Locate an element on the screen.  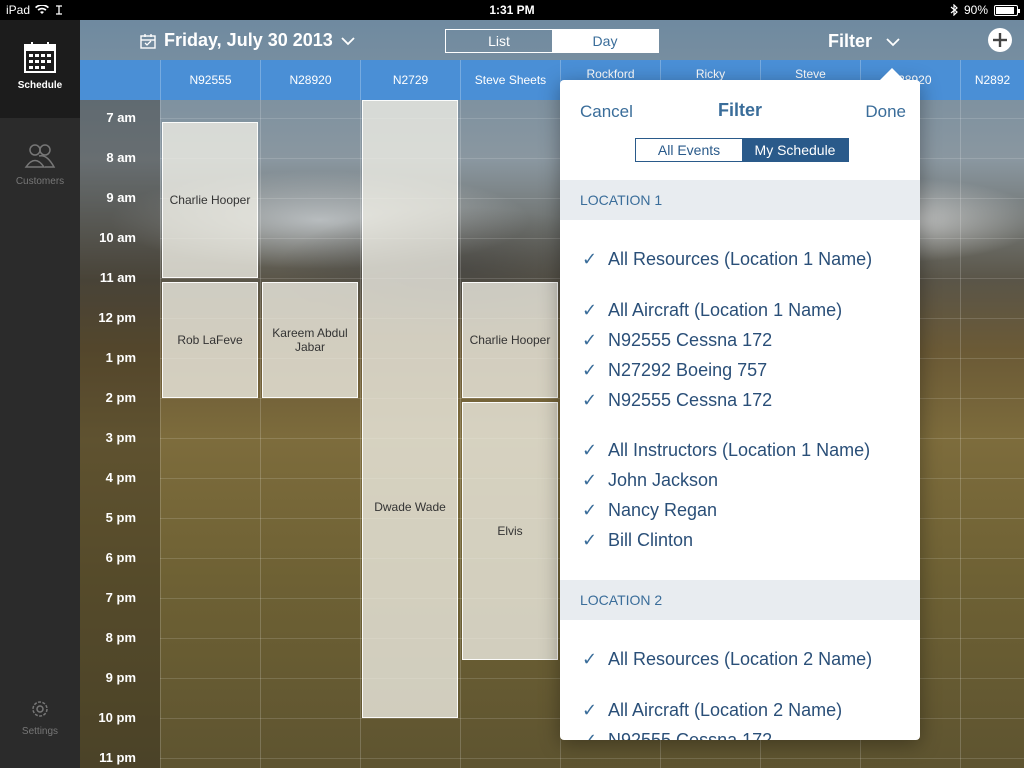
customers-icon is located at coordinates (40, 156).